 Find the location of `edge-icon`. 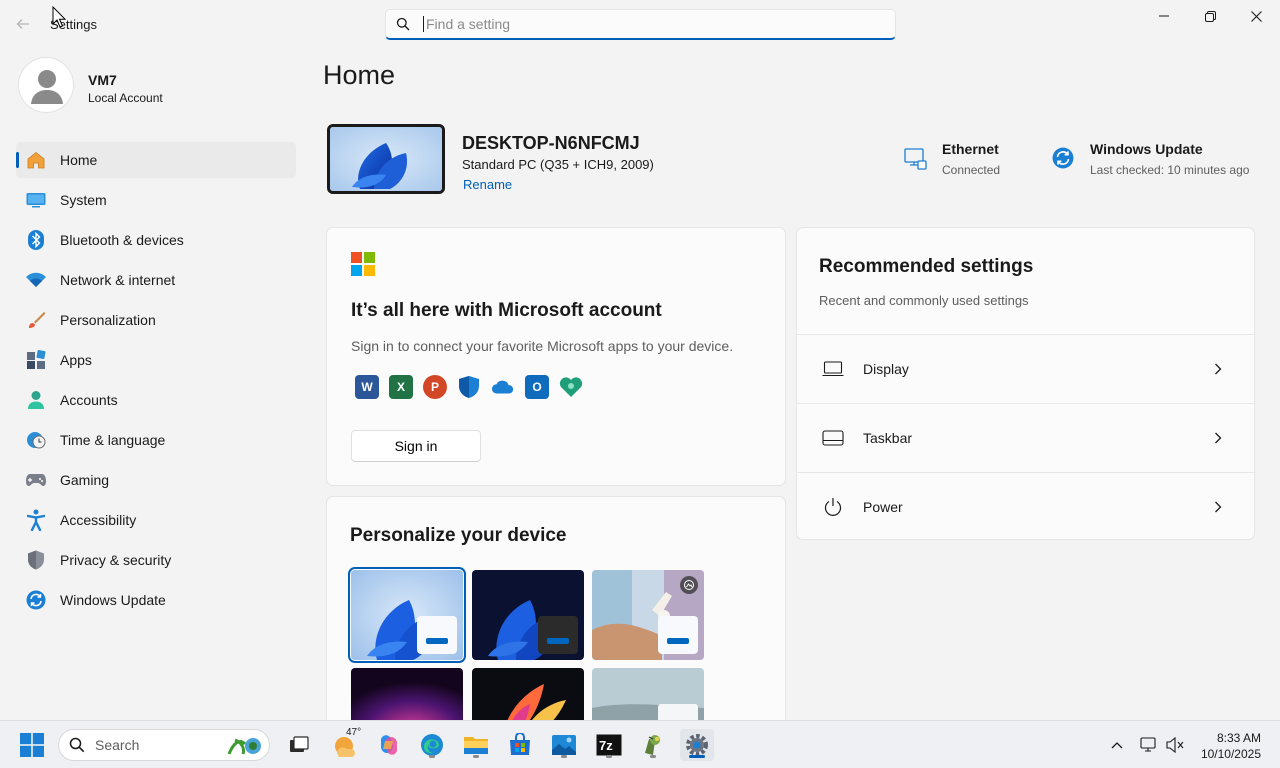

edge-icon is located at coordinates (432, 745).